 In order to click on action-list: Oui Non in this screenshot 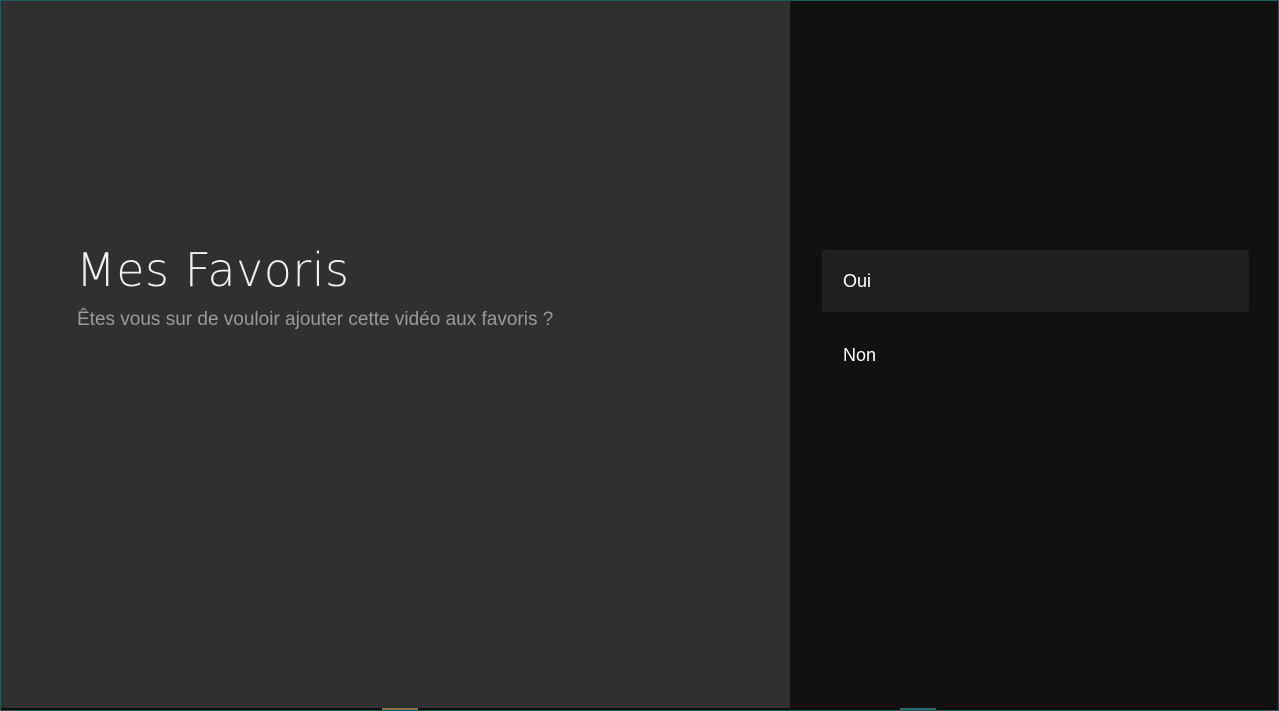, I will do `click(1035, 324)`.